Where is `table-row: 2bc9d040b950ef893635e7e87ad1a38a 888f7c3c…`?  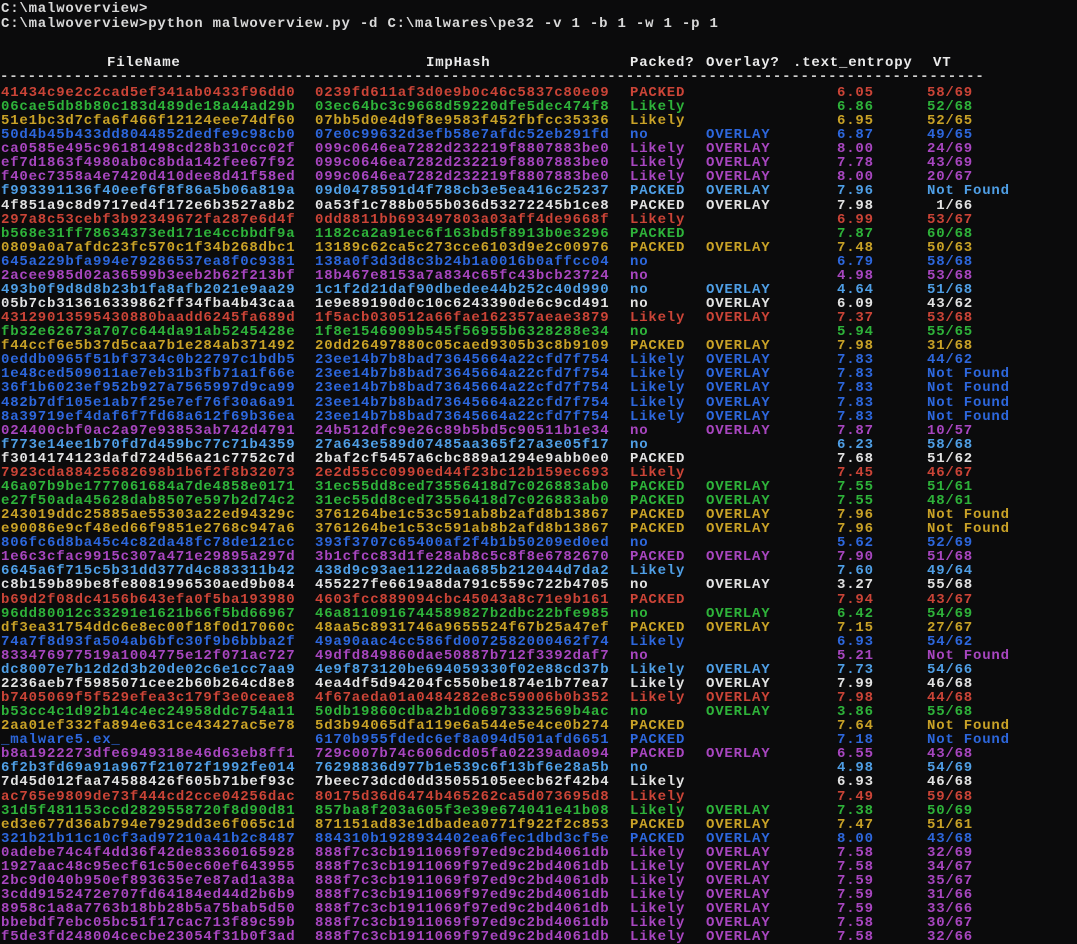 table-row: 2bc9d040b950ef893635e7e87ad1a38a 888f7c3c… is located at coordinates (538, 881).